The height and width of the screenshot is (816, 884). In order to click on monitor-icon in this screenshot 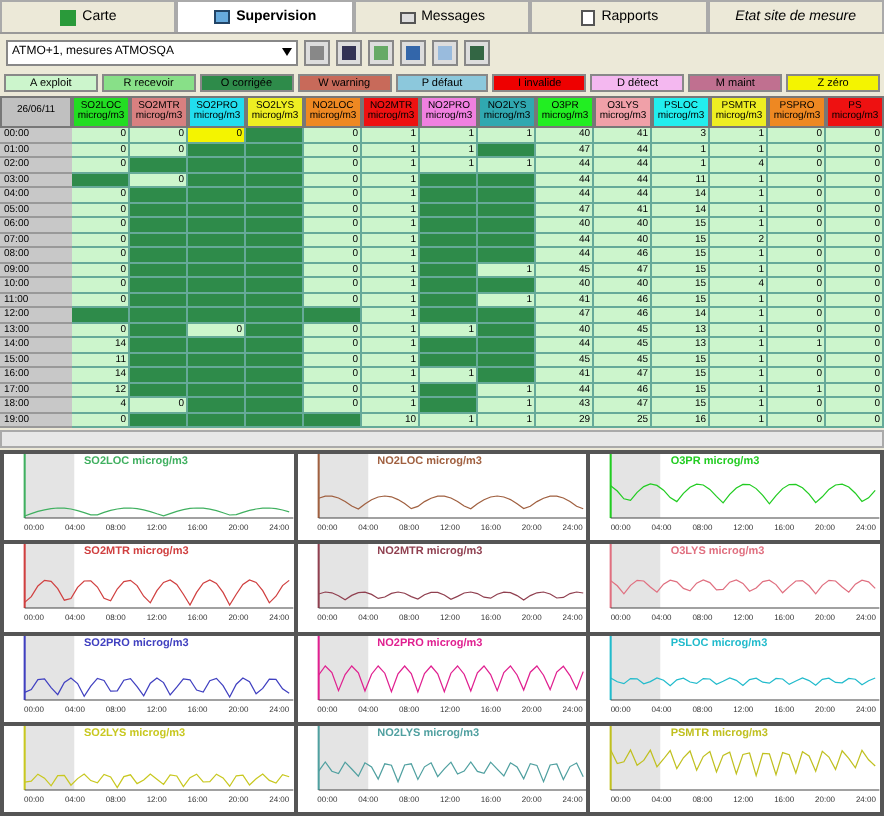, I will do `click(222, 17)`.